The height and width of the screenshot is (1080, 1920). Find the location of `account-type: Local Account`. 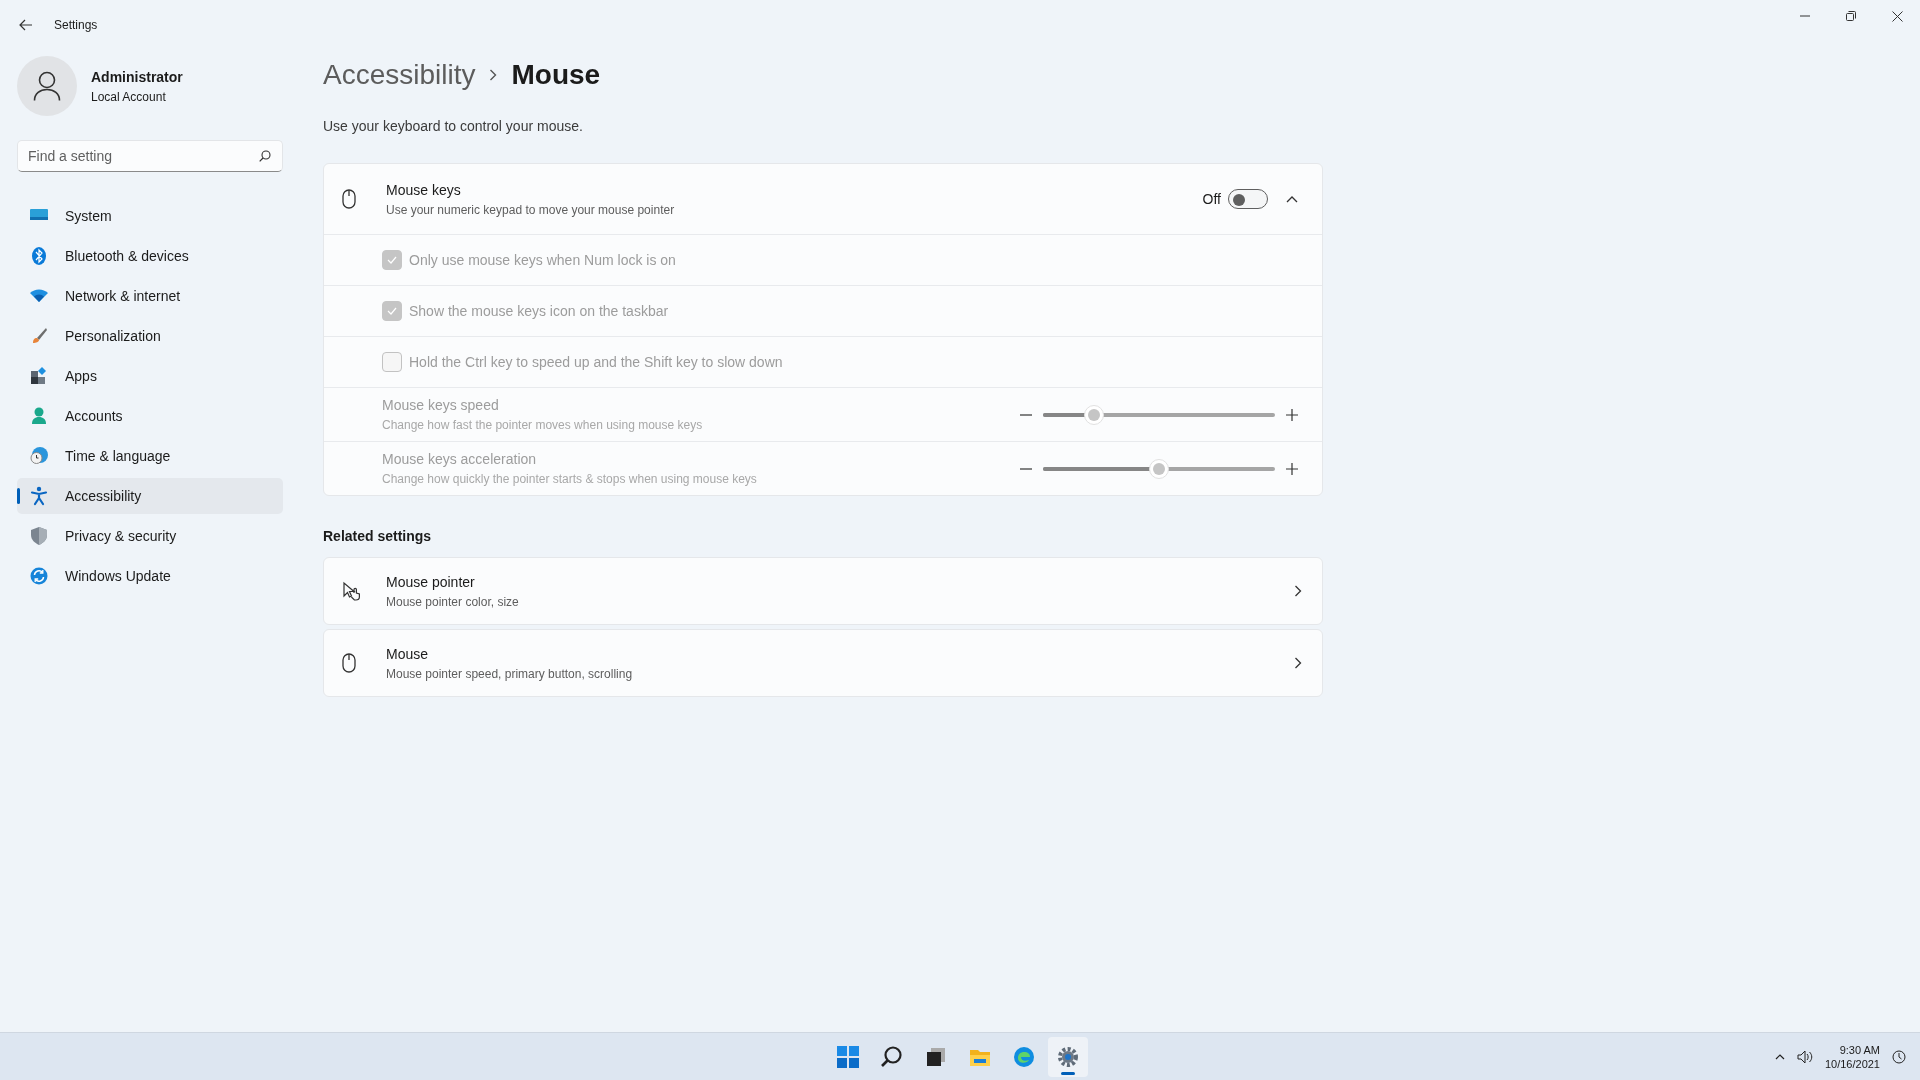

account-type: Local Account is located at coordinates (129, 97).